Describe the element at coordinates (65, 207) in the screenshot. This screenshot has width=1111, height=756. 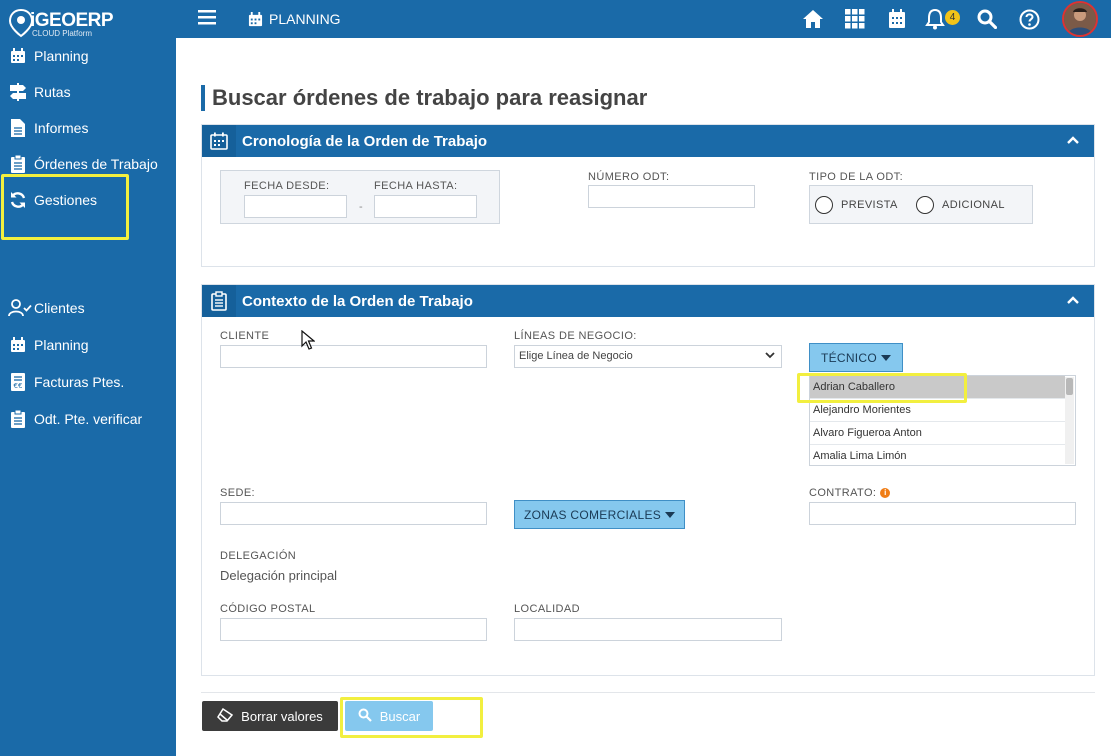
I see `highlight-gestiones` at that location.